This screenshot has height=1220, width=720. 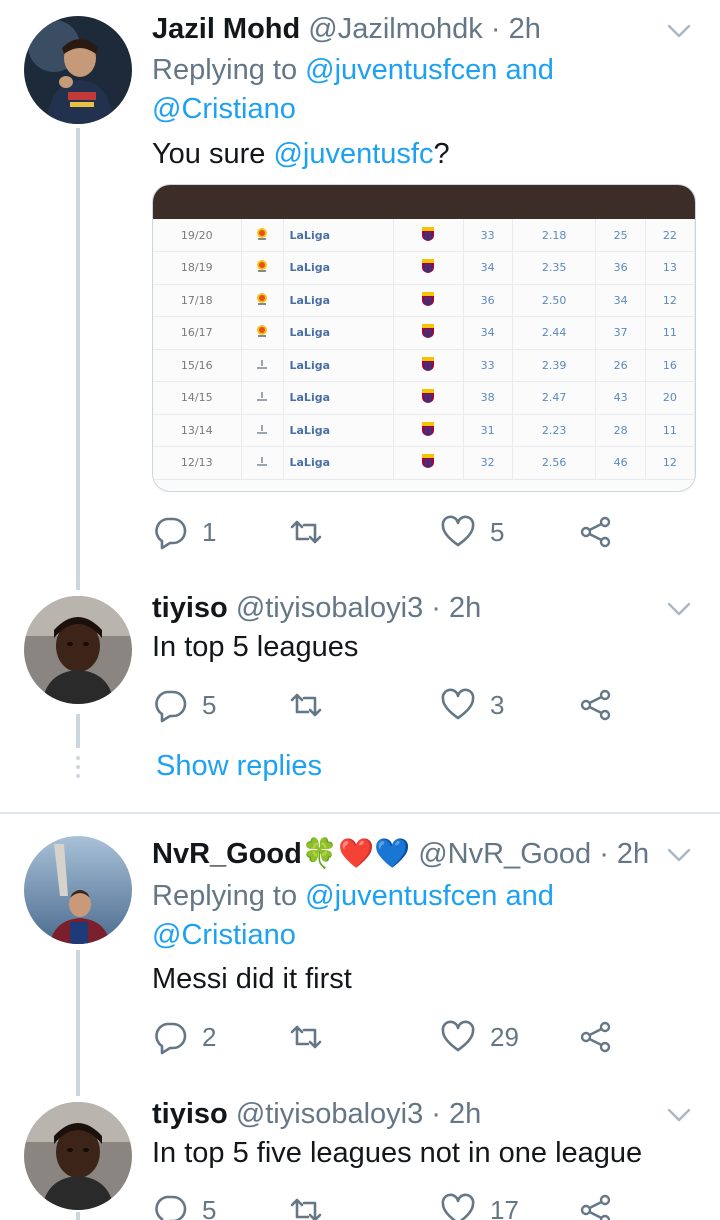 I want to click on season-cell: 13/14, so click(x=197, y=430).